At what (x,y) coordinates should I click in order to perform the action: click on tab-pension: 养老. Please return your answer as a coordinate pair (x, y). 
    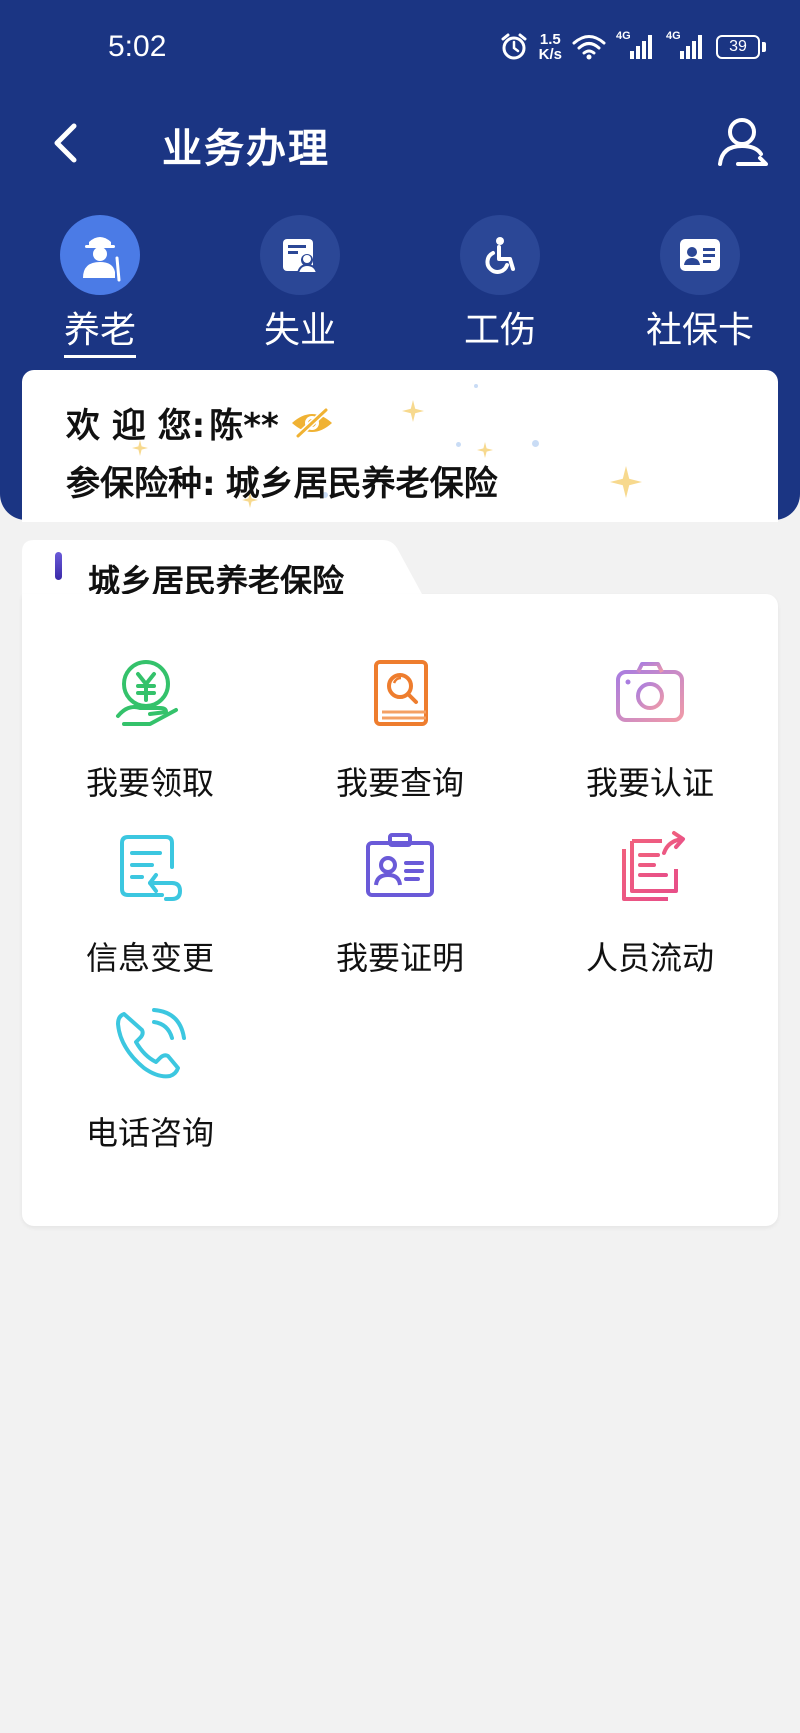
    Looking at the image, I should click on (100, 286).